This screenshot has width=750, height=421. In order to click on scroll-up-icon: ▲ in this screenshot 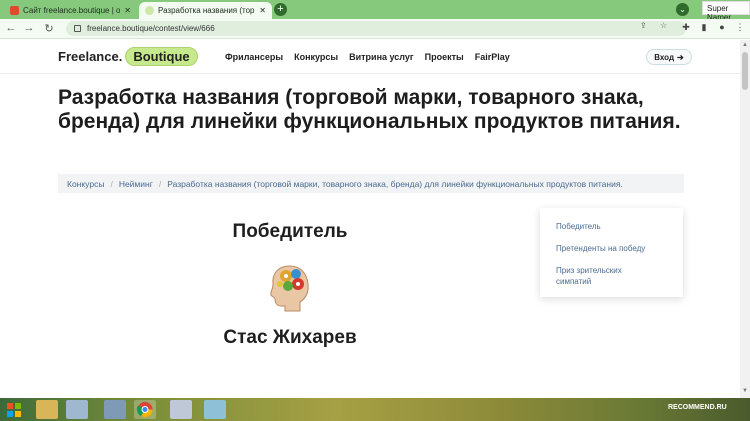, I will do `click(745, 45)`.